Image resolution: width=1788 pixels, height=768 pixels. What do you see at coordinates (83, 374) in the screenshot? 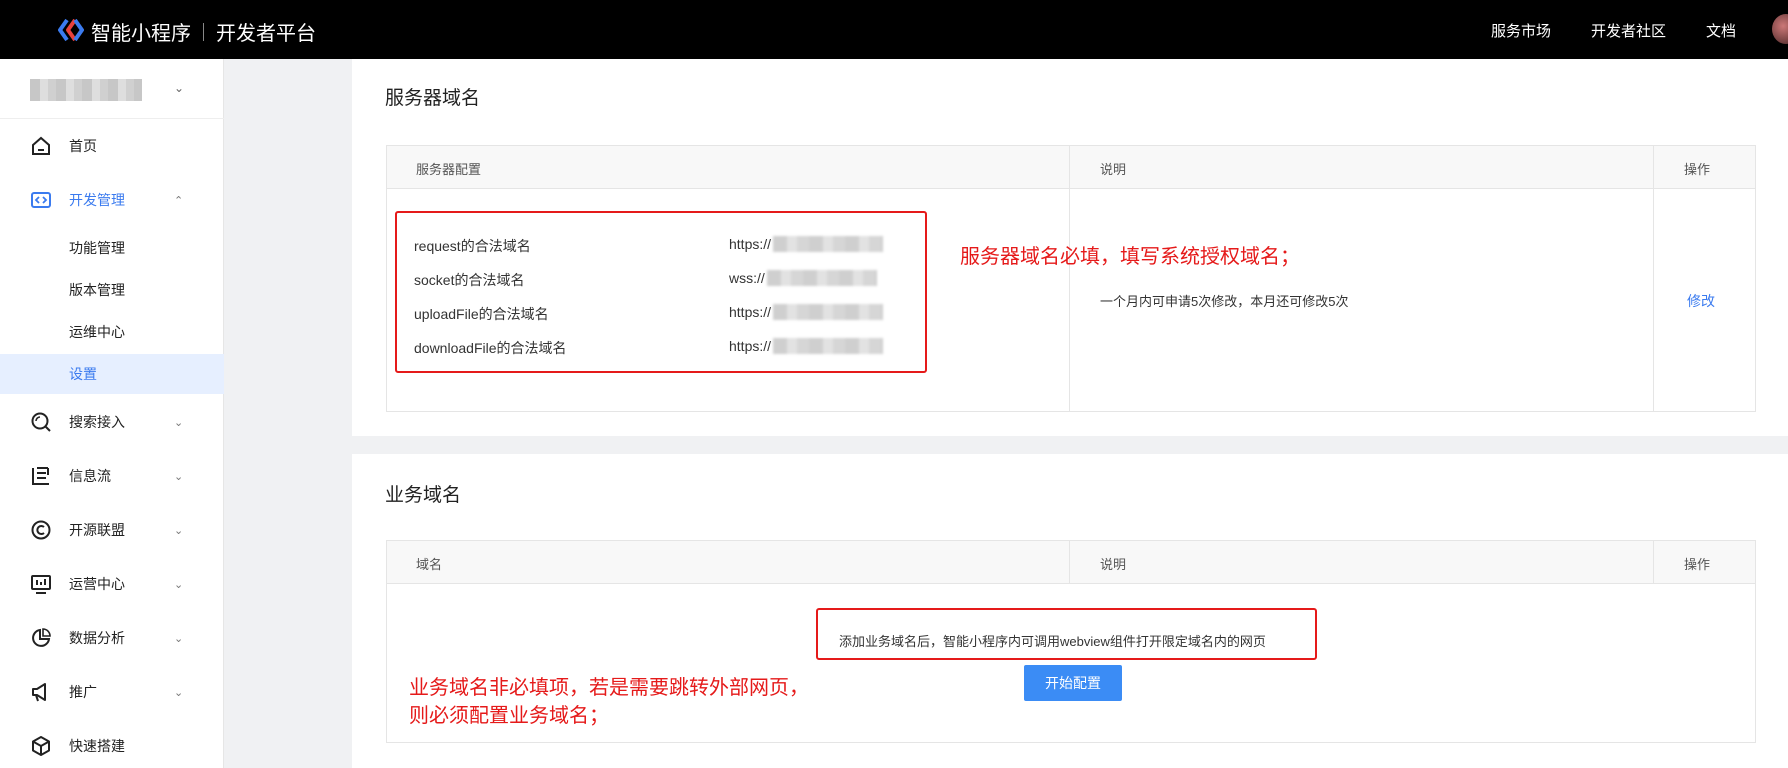
I see `sidebar-subitem-label: 设置` at bounding box center [83, 374].